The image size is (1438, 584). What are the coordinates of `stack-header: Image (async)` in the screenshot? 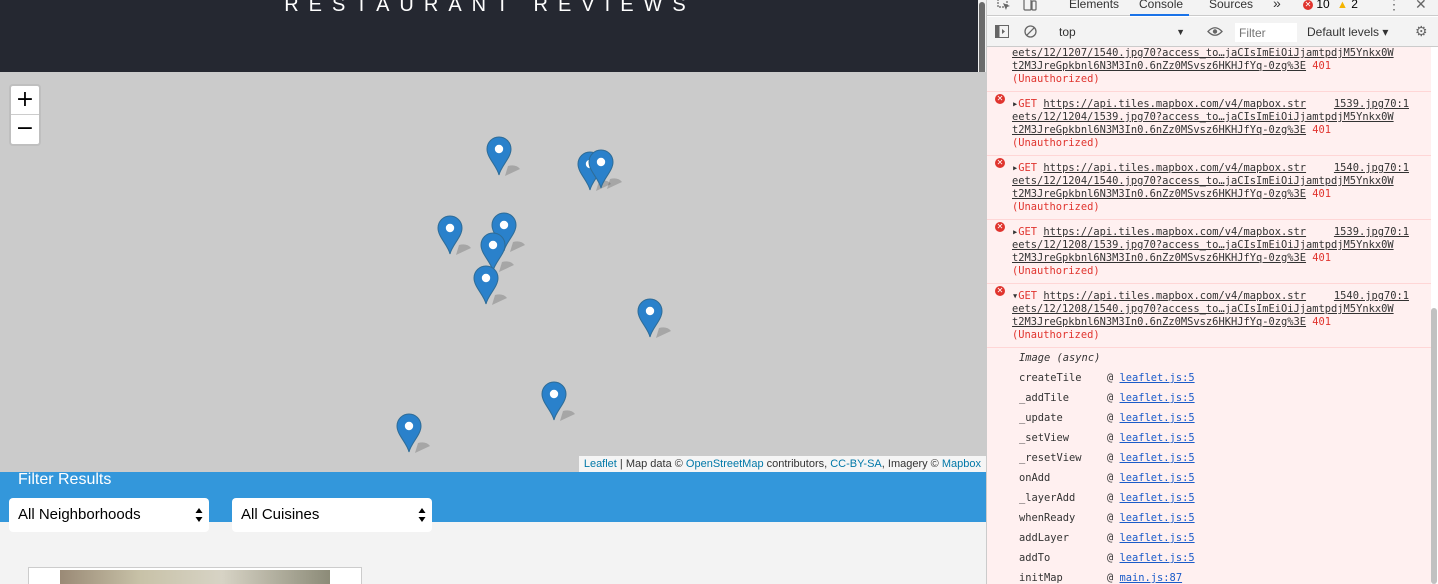 It's located at (1060, 358).